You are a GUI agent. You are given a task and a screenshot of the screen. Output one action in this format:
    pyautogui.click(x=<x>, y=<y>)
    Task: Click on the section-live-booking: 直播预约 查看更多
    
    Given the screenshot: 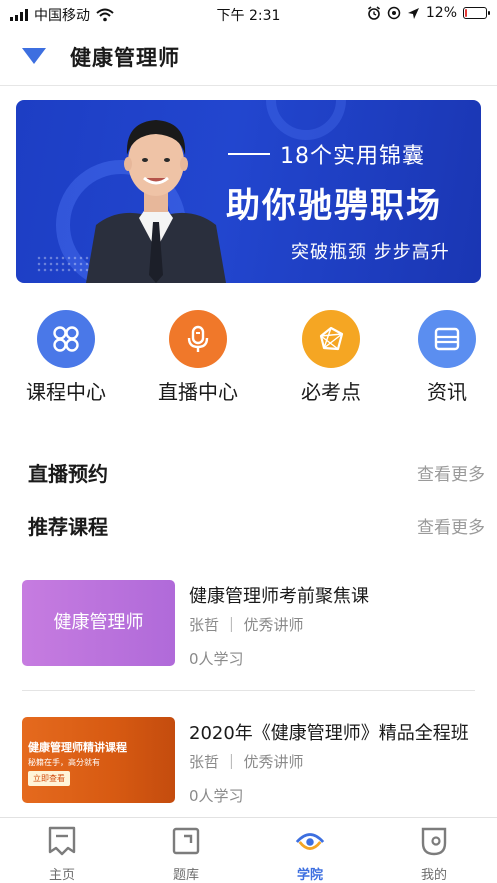 What is the action you would take?
    pyautogui.click(x=256, y=473)
    